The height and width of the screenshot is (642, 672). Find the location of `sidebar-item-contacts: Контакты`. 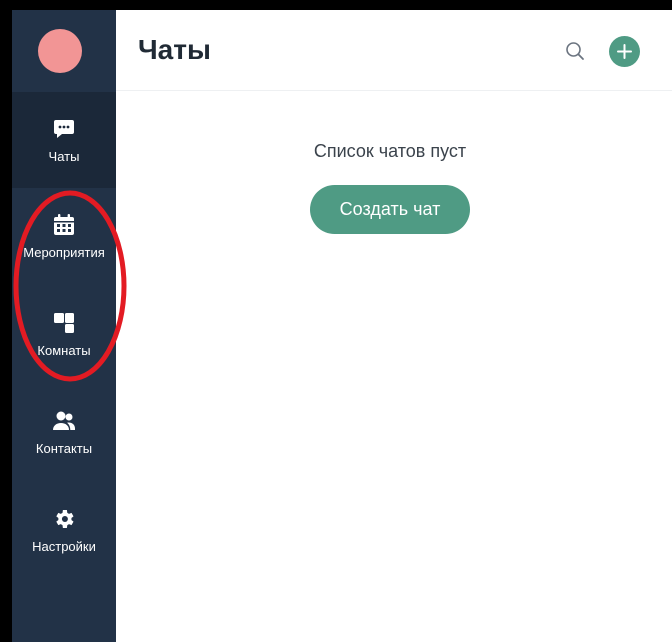

sidebar-item-contacts: Контакты is located at coordinates (64, 432).